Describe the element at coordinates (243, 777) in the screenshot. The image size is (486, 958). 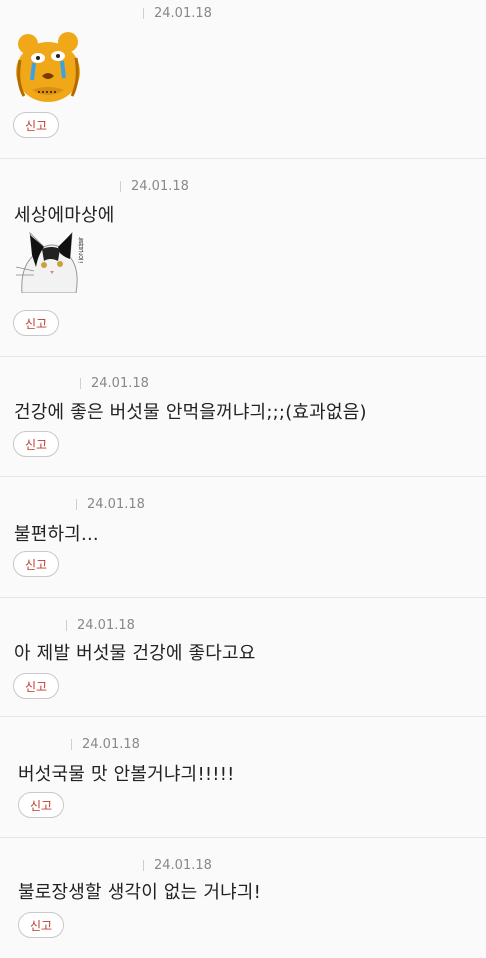
I see `comment-item: 24.01.18 버섯국물 맛 안볼거냐긔!!!!! 신고` at that location.